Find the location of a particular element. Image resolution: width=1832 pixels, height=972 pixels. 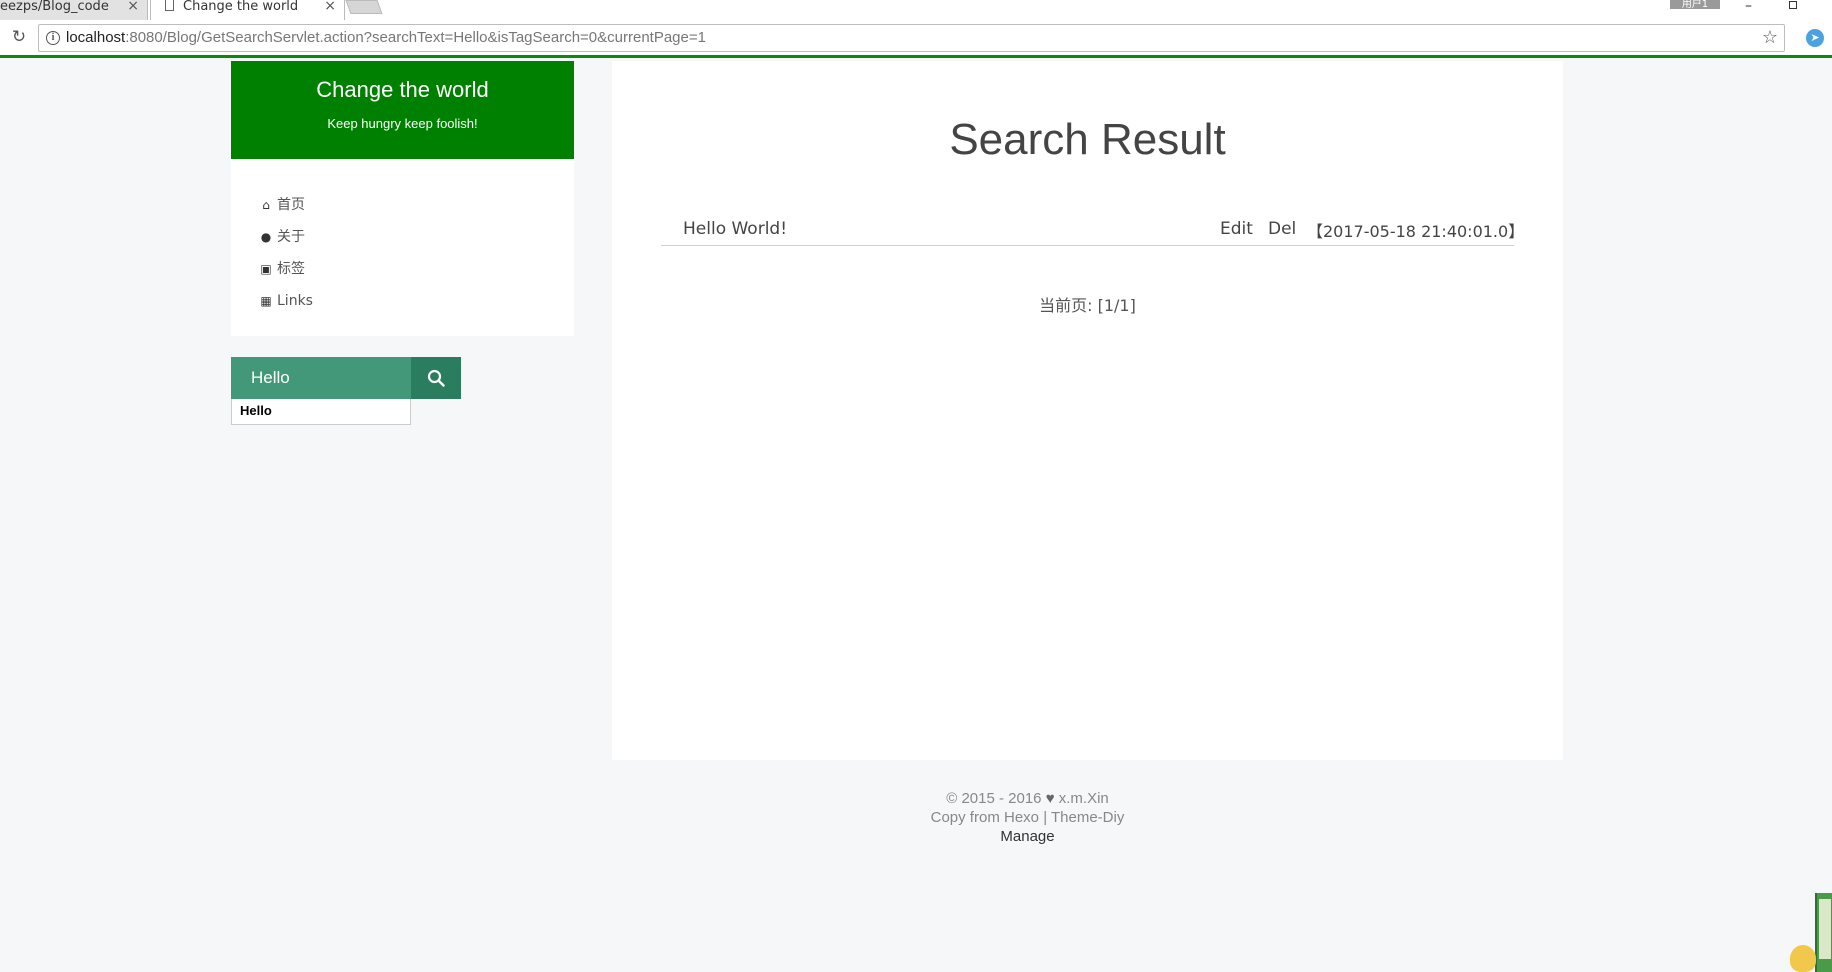

theme-link: Theme-Diy is located at coordinates (1087, 817).